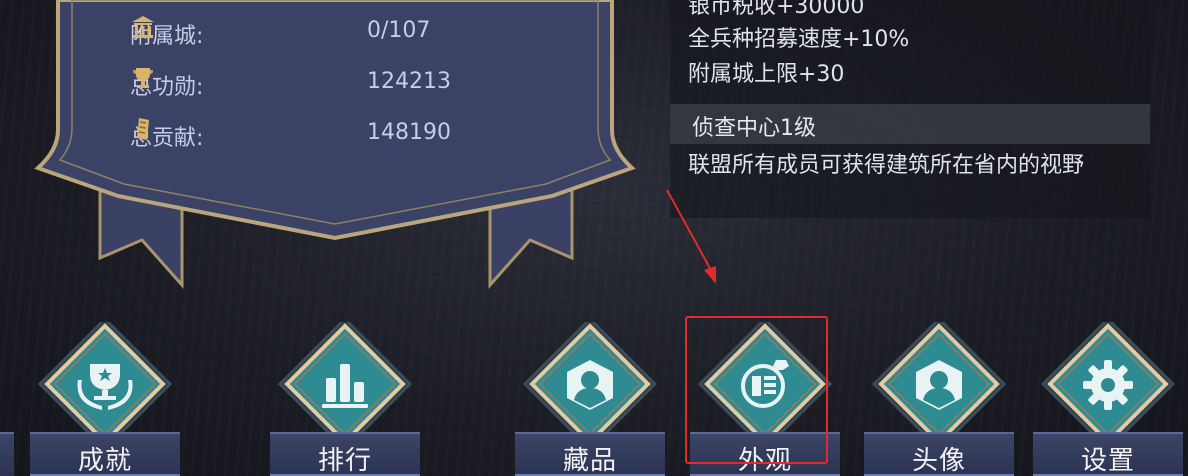  What do you see at coordinates (938, 461) in the screenshot?
I see `menu-label: 头像` at bounding box center [938, 461].